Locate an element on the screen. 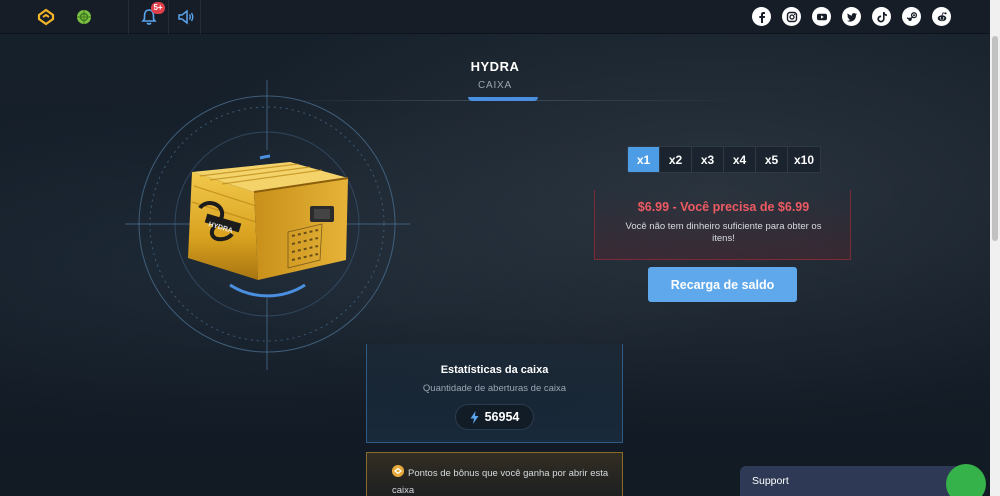 The image size is (1000, 496). case-subtitle: CAIXA is located at coordinates (494, 85).